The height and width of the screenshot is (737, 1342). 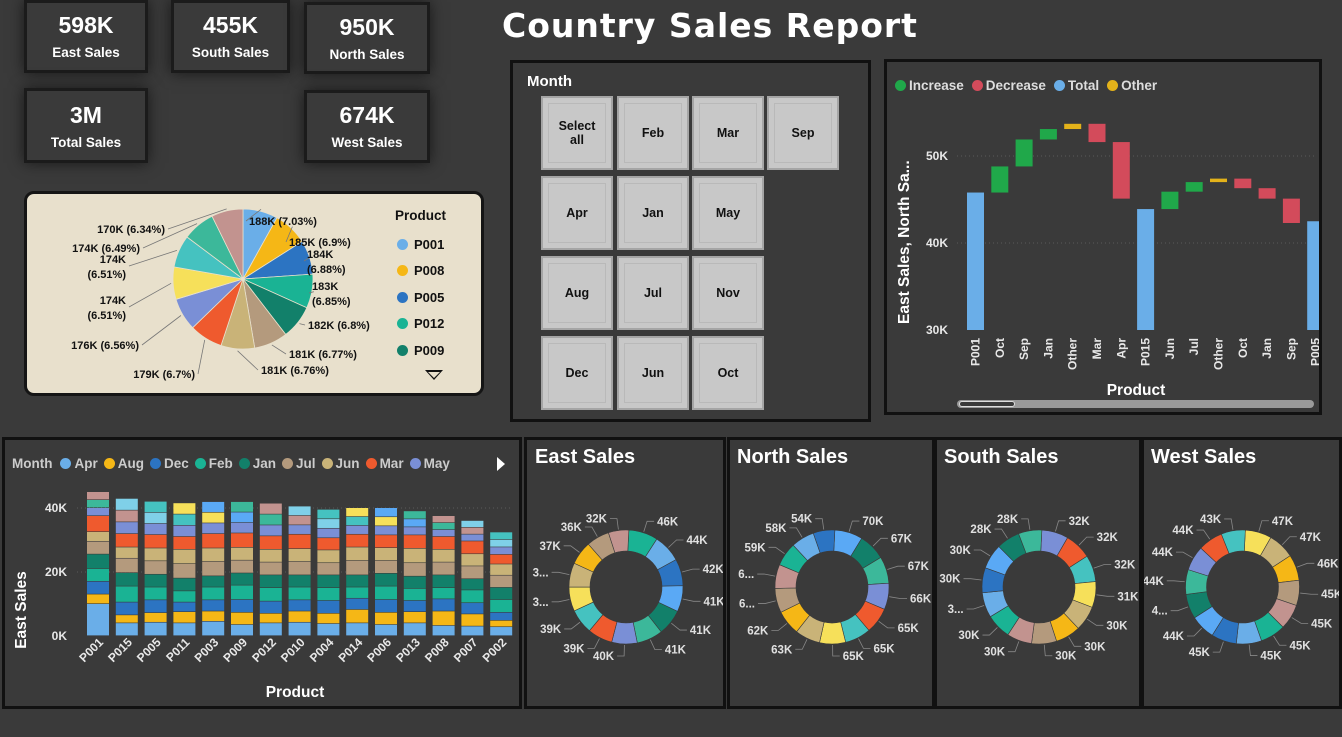 What do you see at coordinates (653, 213) in the screenshot?
I see `slicer-button-jan: Jan` at bounding box center [653, 213].